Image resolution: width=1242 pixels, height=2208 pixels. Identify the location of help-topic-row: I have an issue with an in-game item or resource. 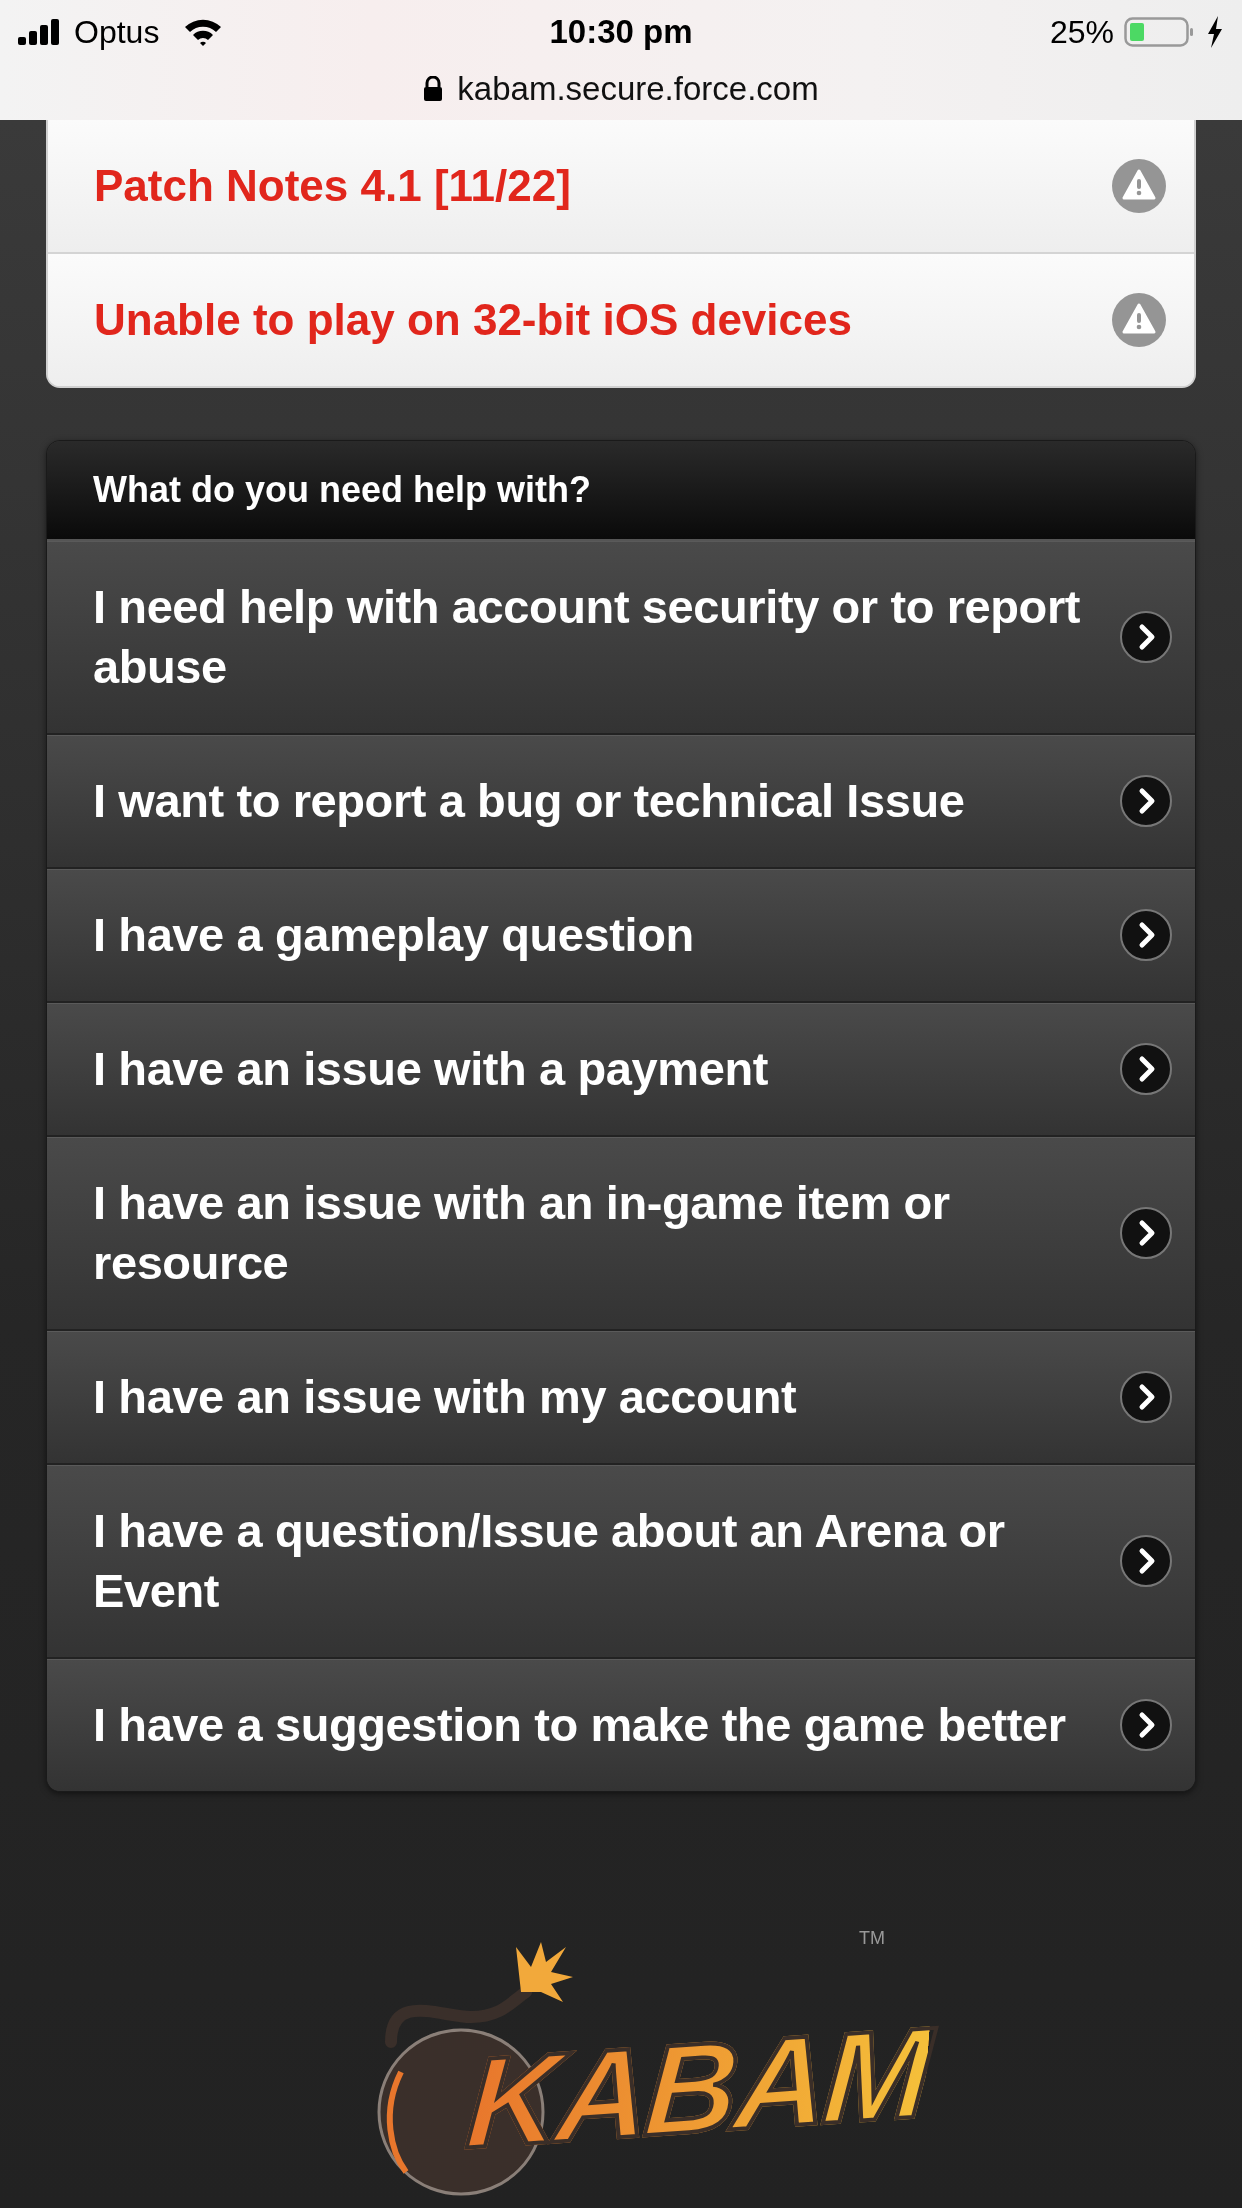
(621, 1232).